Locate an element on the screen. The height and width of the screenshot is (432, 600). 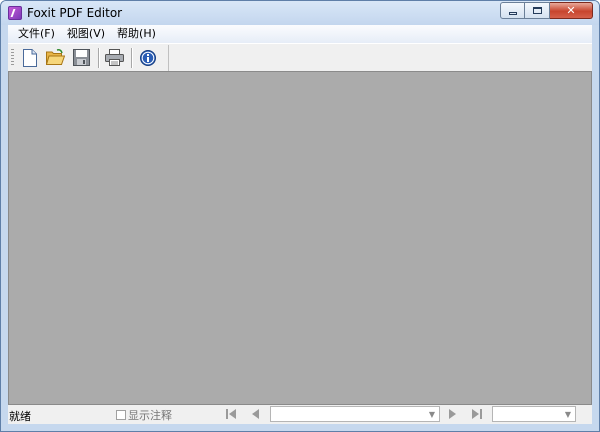
next-page-button is located at coordinates (453, 414).